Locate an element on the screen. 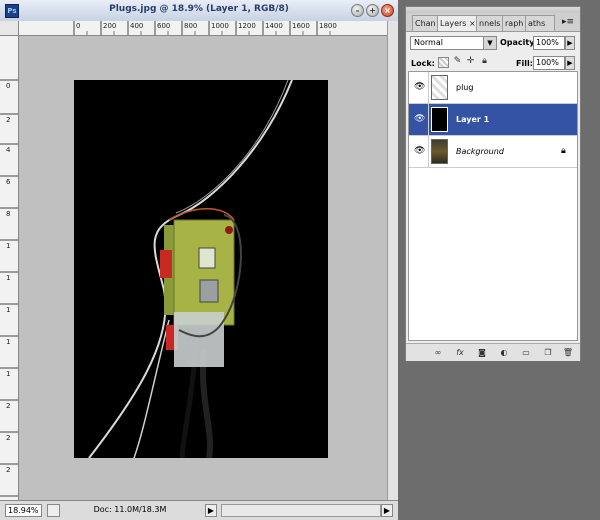 This screenshot has height=520, width=600. document-size-info: Doc: 11.0M/18.3M is located at coordinates (130, 509).